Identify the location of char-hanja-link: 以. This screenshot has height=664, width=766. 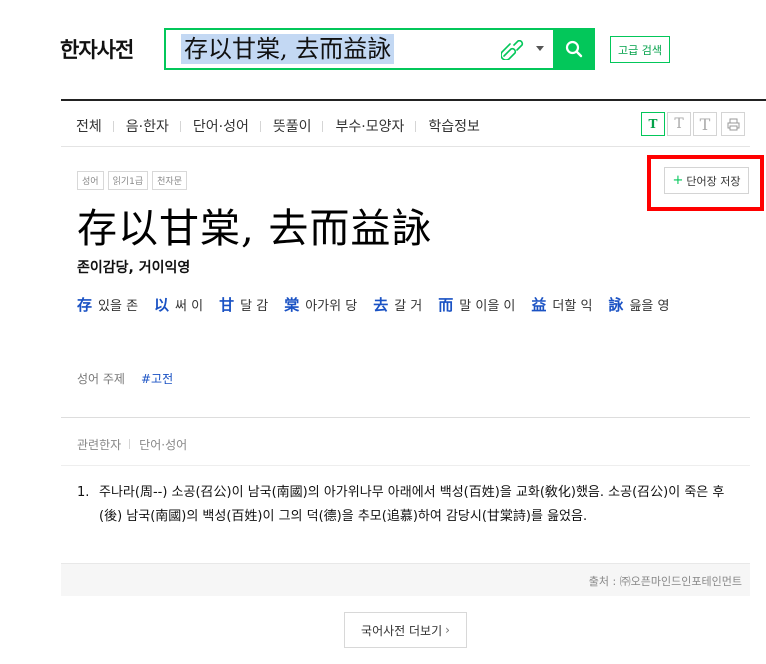
(161, 304).